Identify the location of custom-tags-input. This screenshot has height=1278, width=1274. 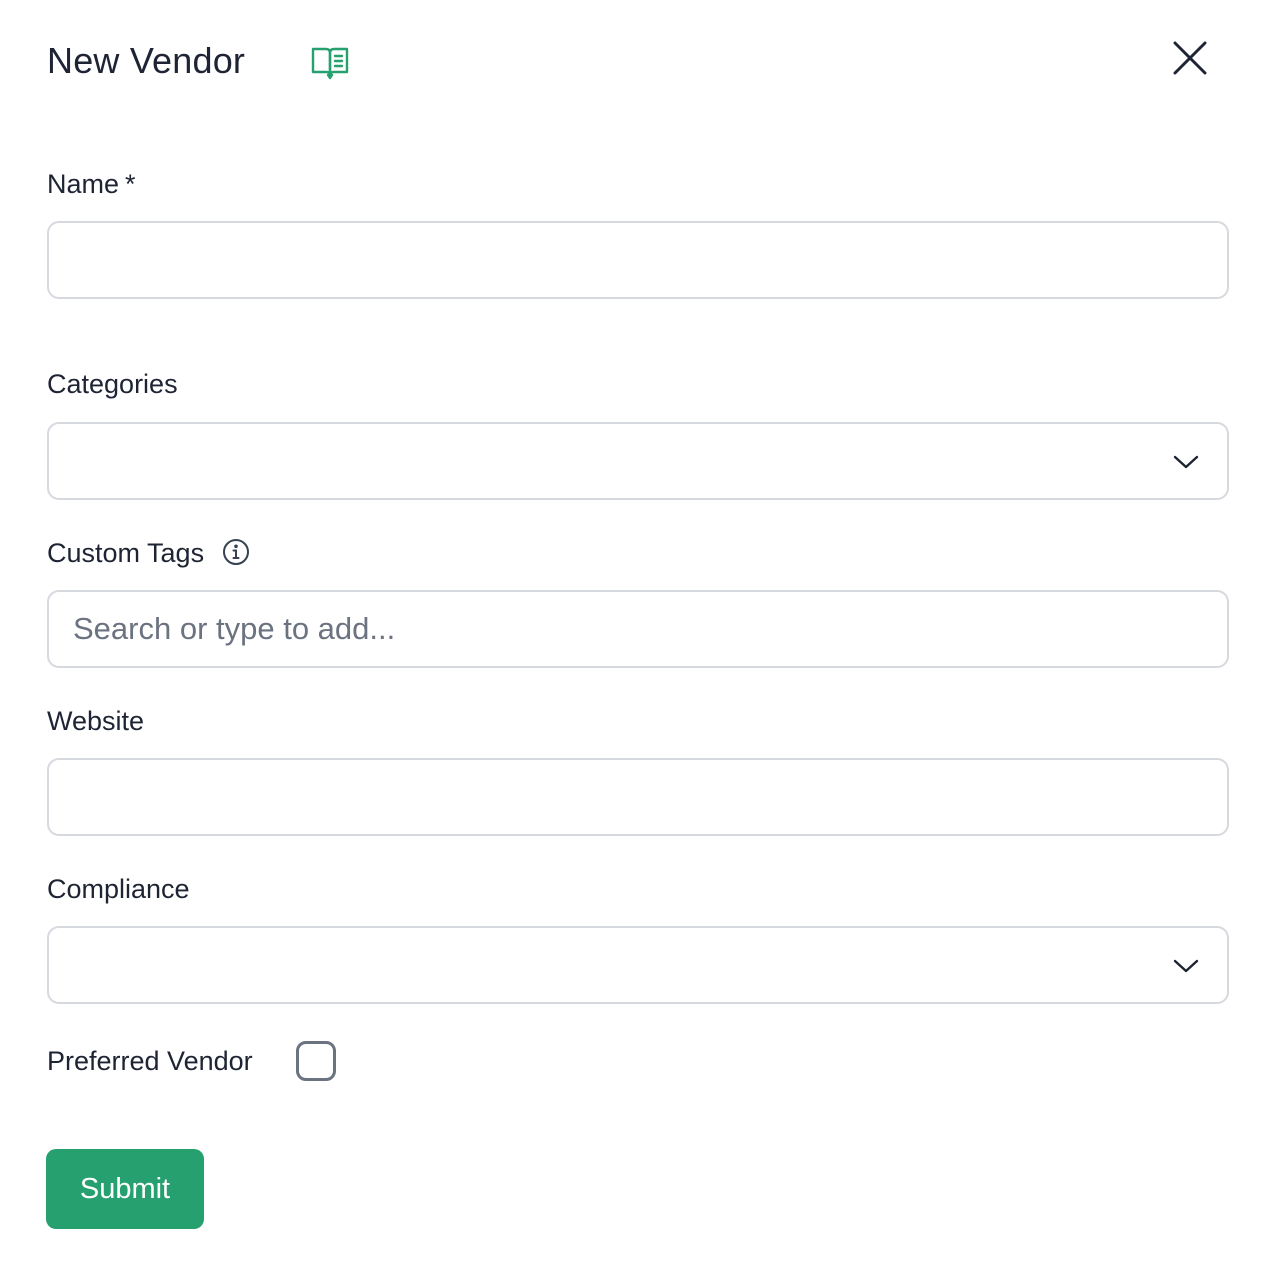
(638, 629).